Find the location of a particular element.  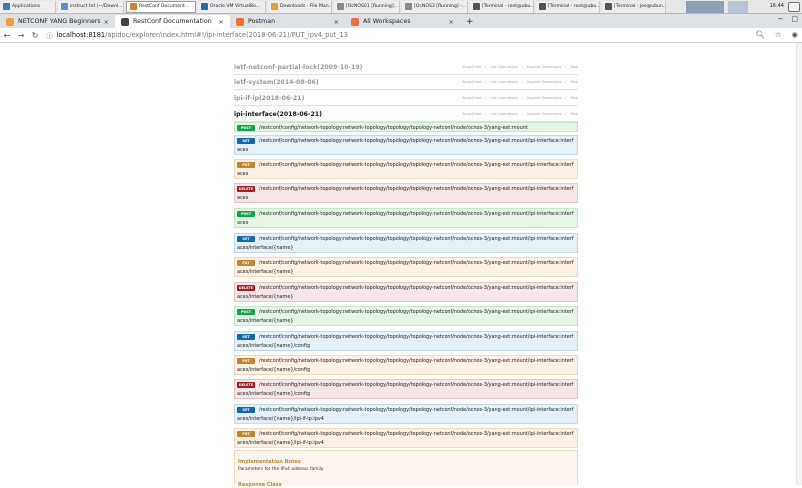

show-desktop-button is located at coordinates (794, 7).